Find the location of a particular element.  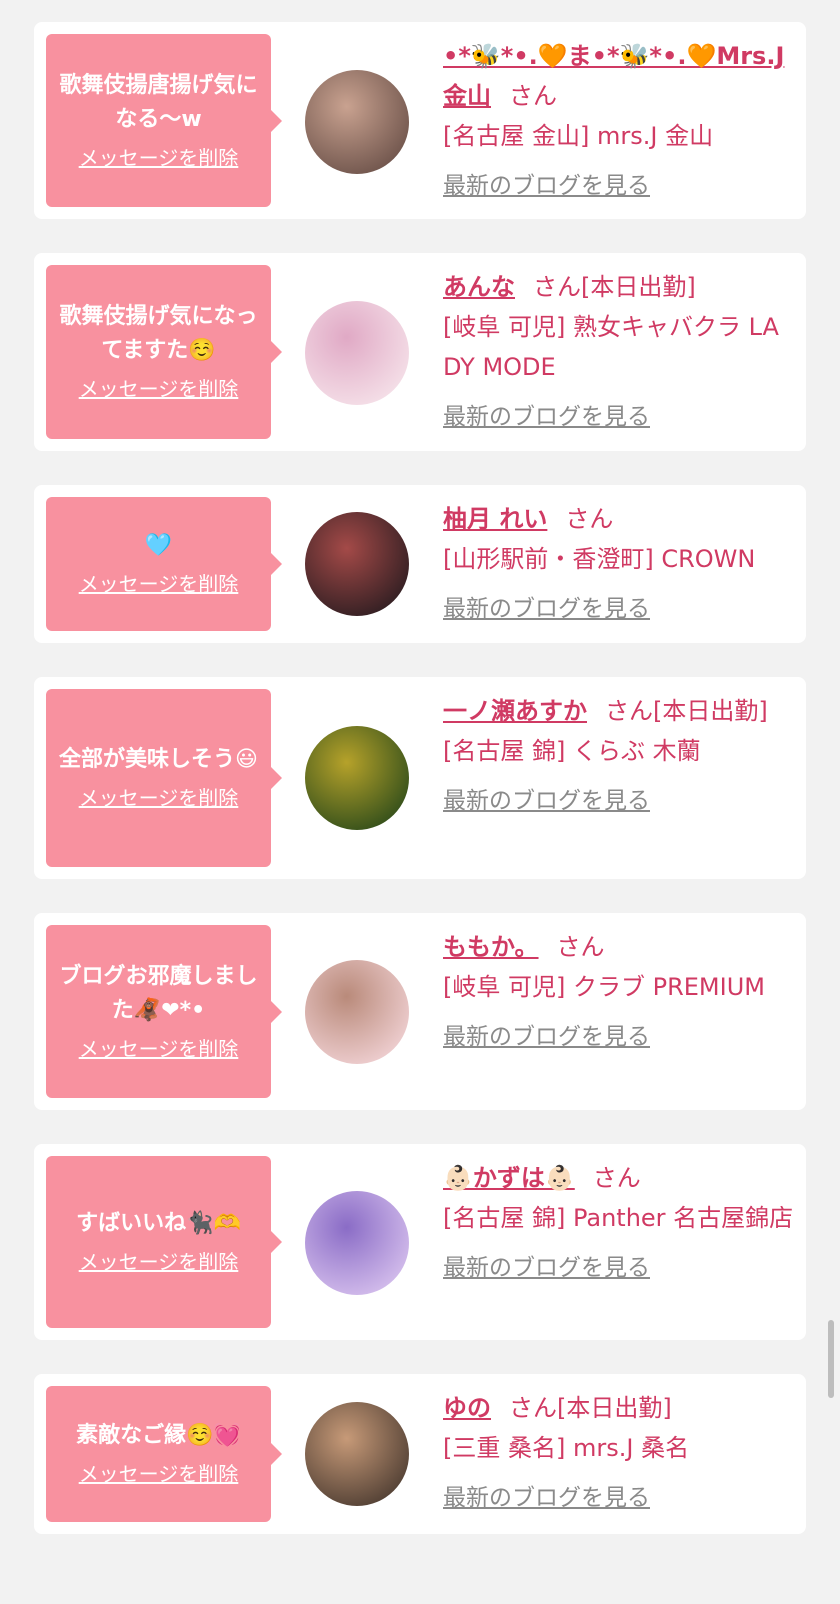

message-text: 歌舞伎揚げ気になってますた☺️ is located at coordinates (158, 333).